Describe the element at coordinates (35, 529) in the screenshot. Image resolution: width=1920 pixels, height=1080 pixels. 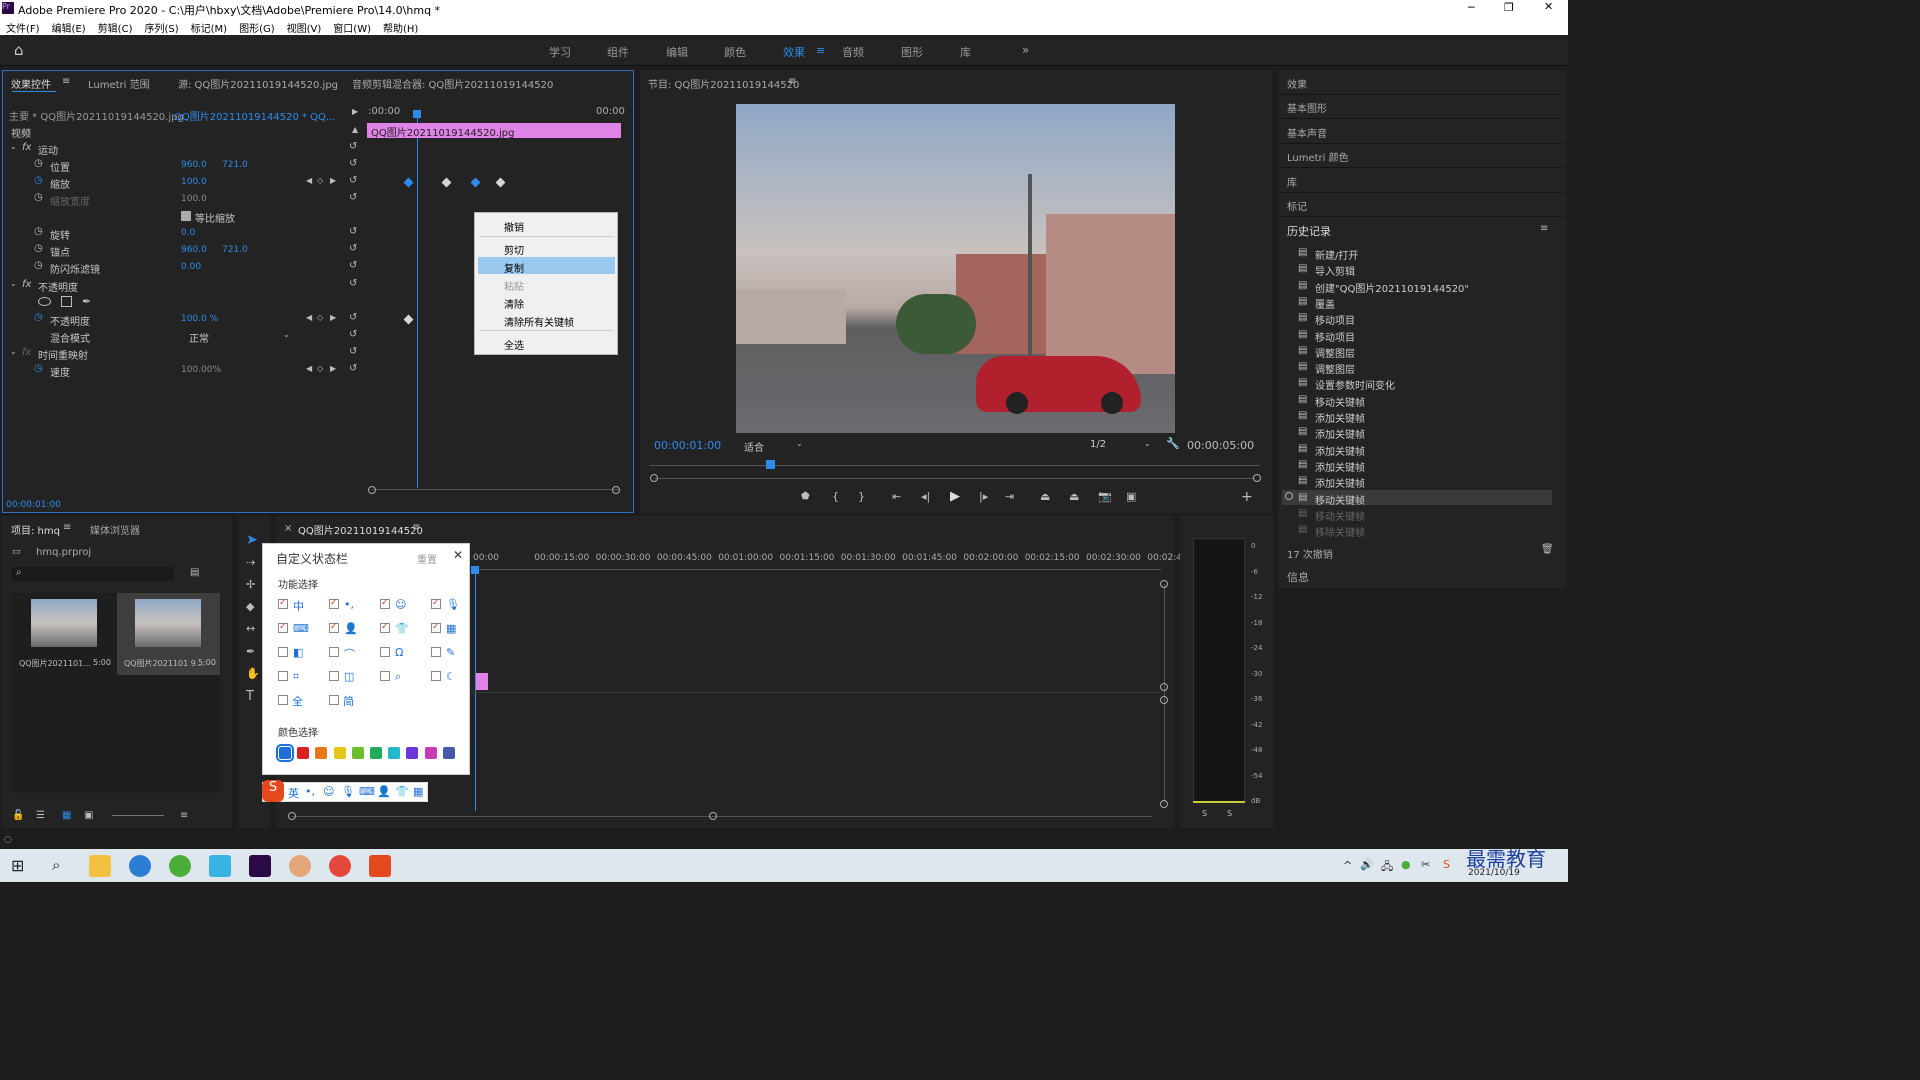
I see `tab-project: 项目: hmq` at that location.